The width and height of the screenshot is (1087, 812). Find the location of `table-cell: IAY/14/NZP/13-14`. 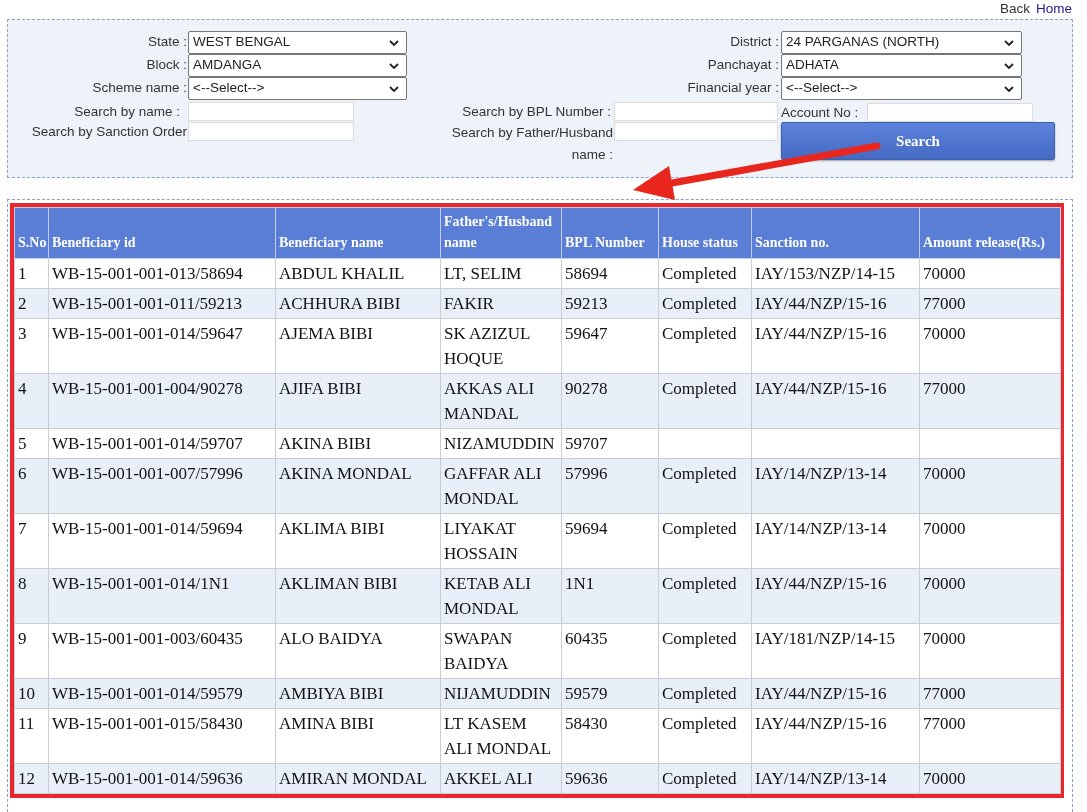

table-cell: IAY/14/NZP/13-14 is located at coordinates (835, 541).